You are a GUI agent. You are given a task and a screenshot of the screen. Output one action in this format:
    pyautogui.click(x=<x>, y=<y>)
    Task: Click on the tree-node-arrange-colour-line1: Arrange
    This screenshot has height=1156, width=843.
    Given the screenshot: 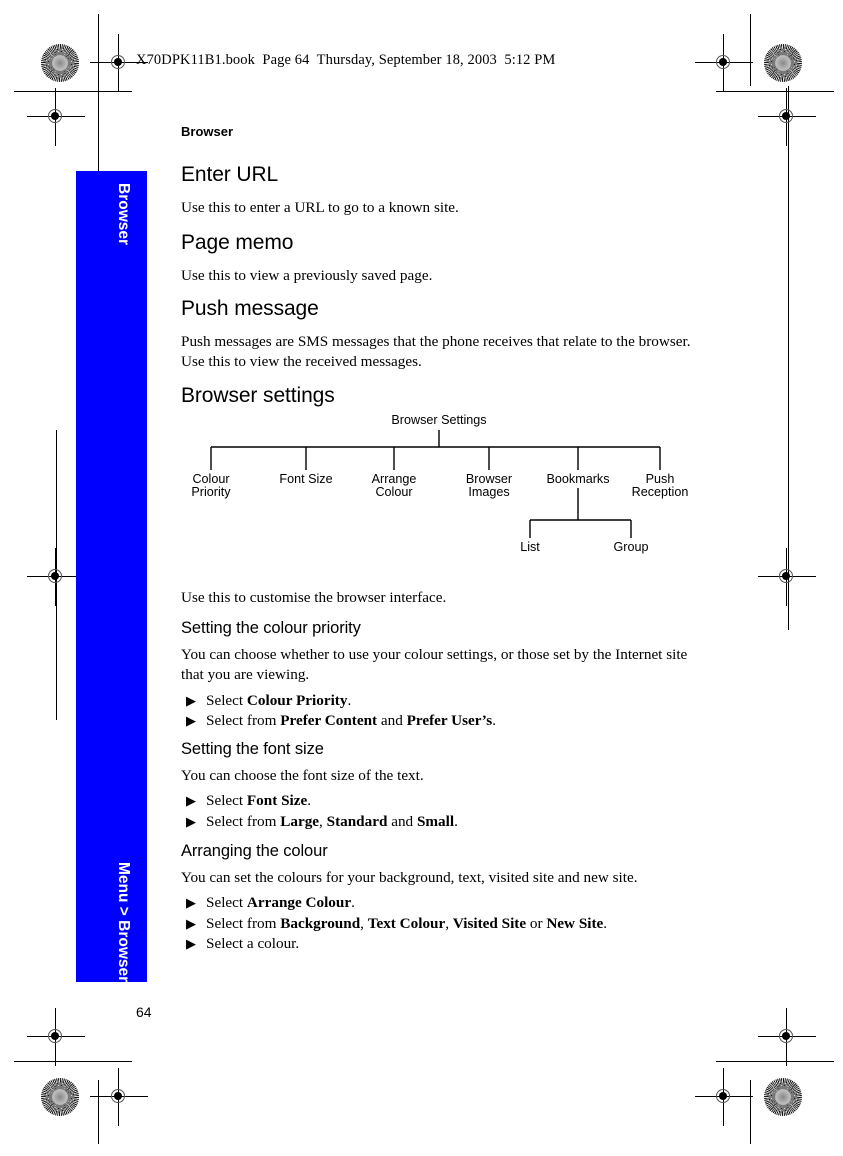 What is the action you would take?
    pyautogui.click(x=394, y=479)
    